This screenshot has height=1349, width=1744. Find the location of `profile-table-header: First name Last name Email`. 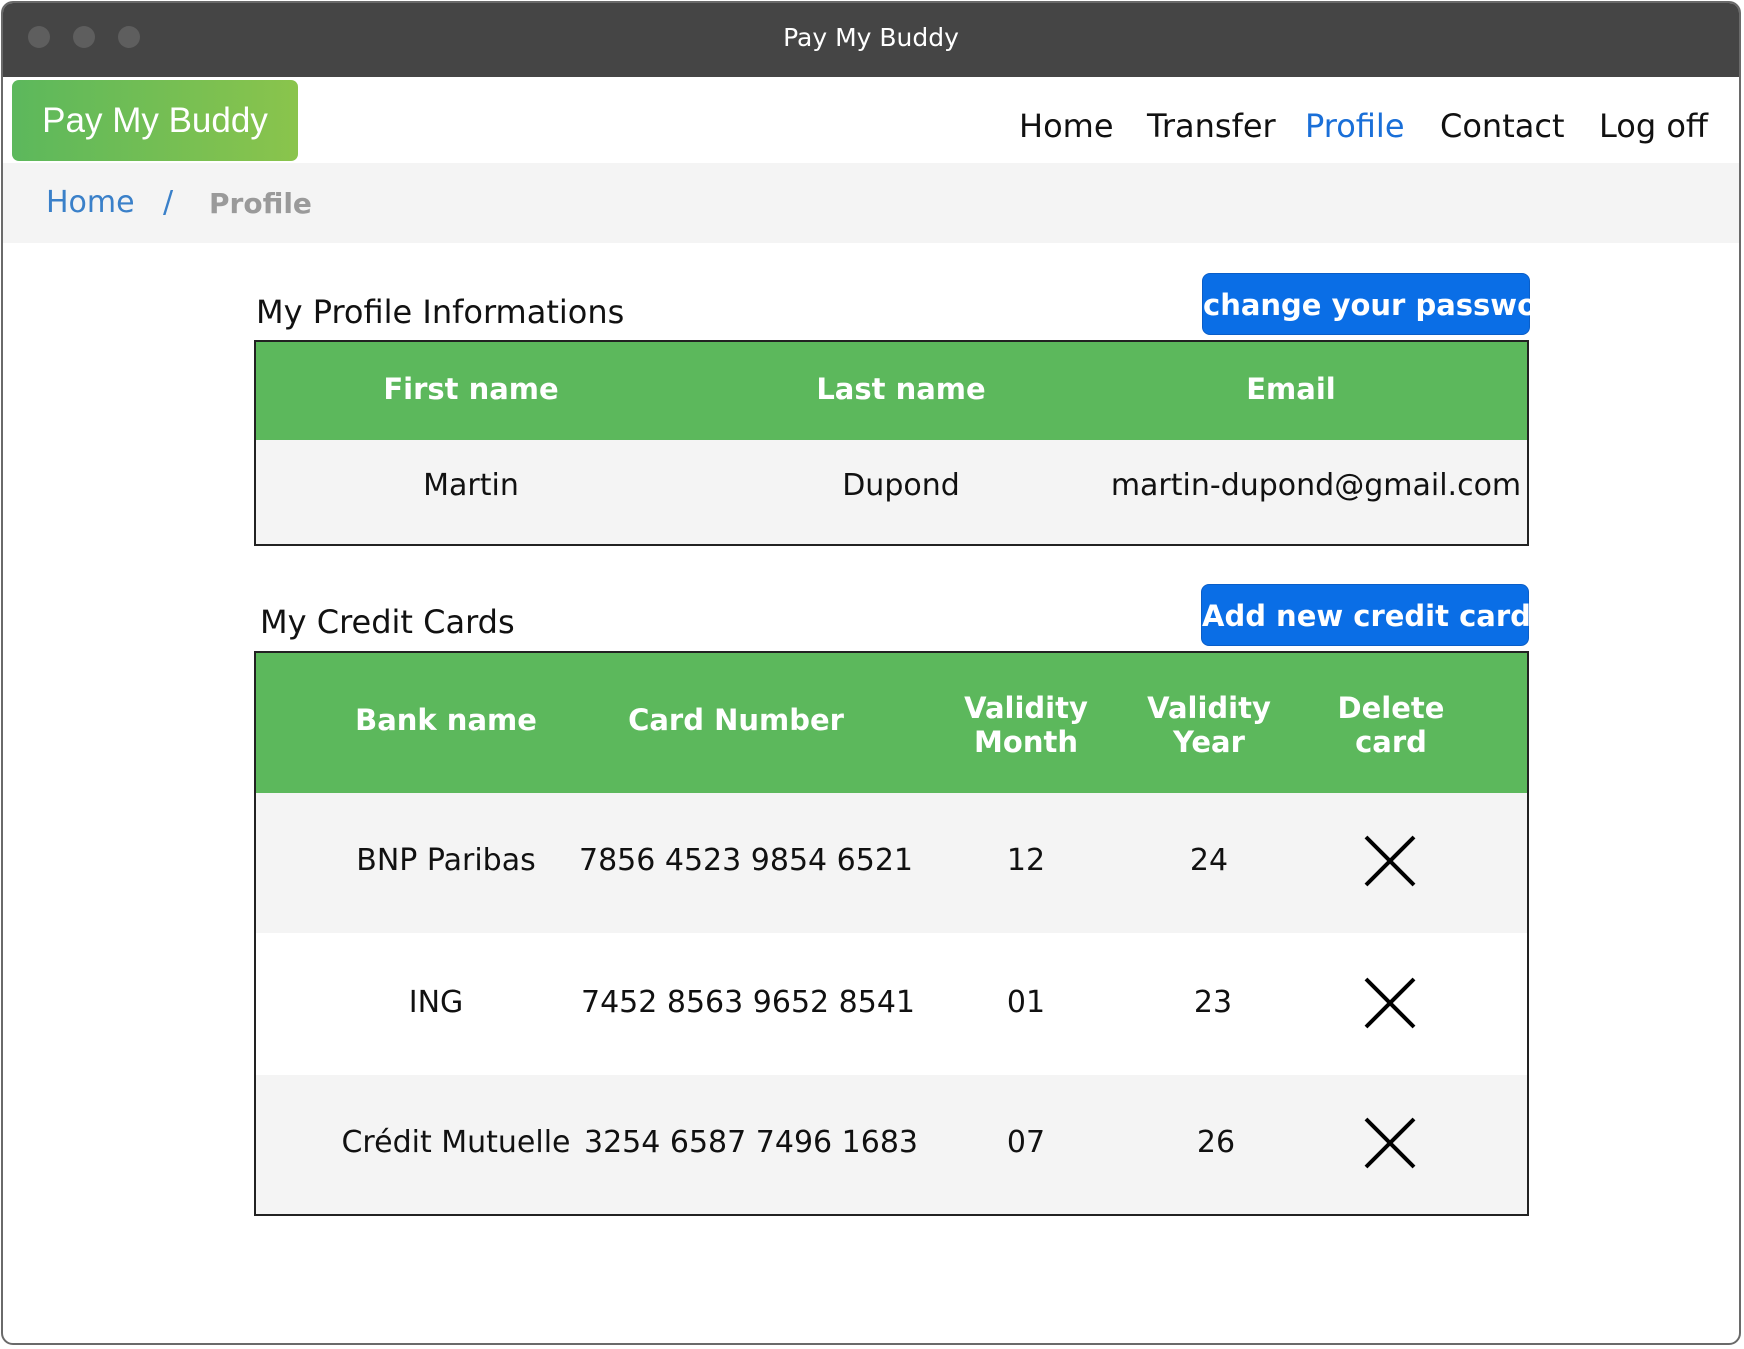

profile-table-header: First name Last name Email is located at coordinates (891, 391).